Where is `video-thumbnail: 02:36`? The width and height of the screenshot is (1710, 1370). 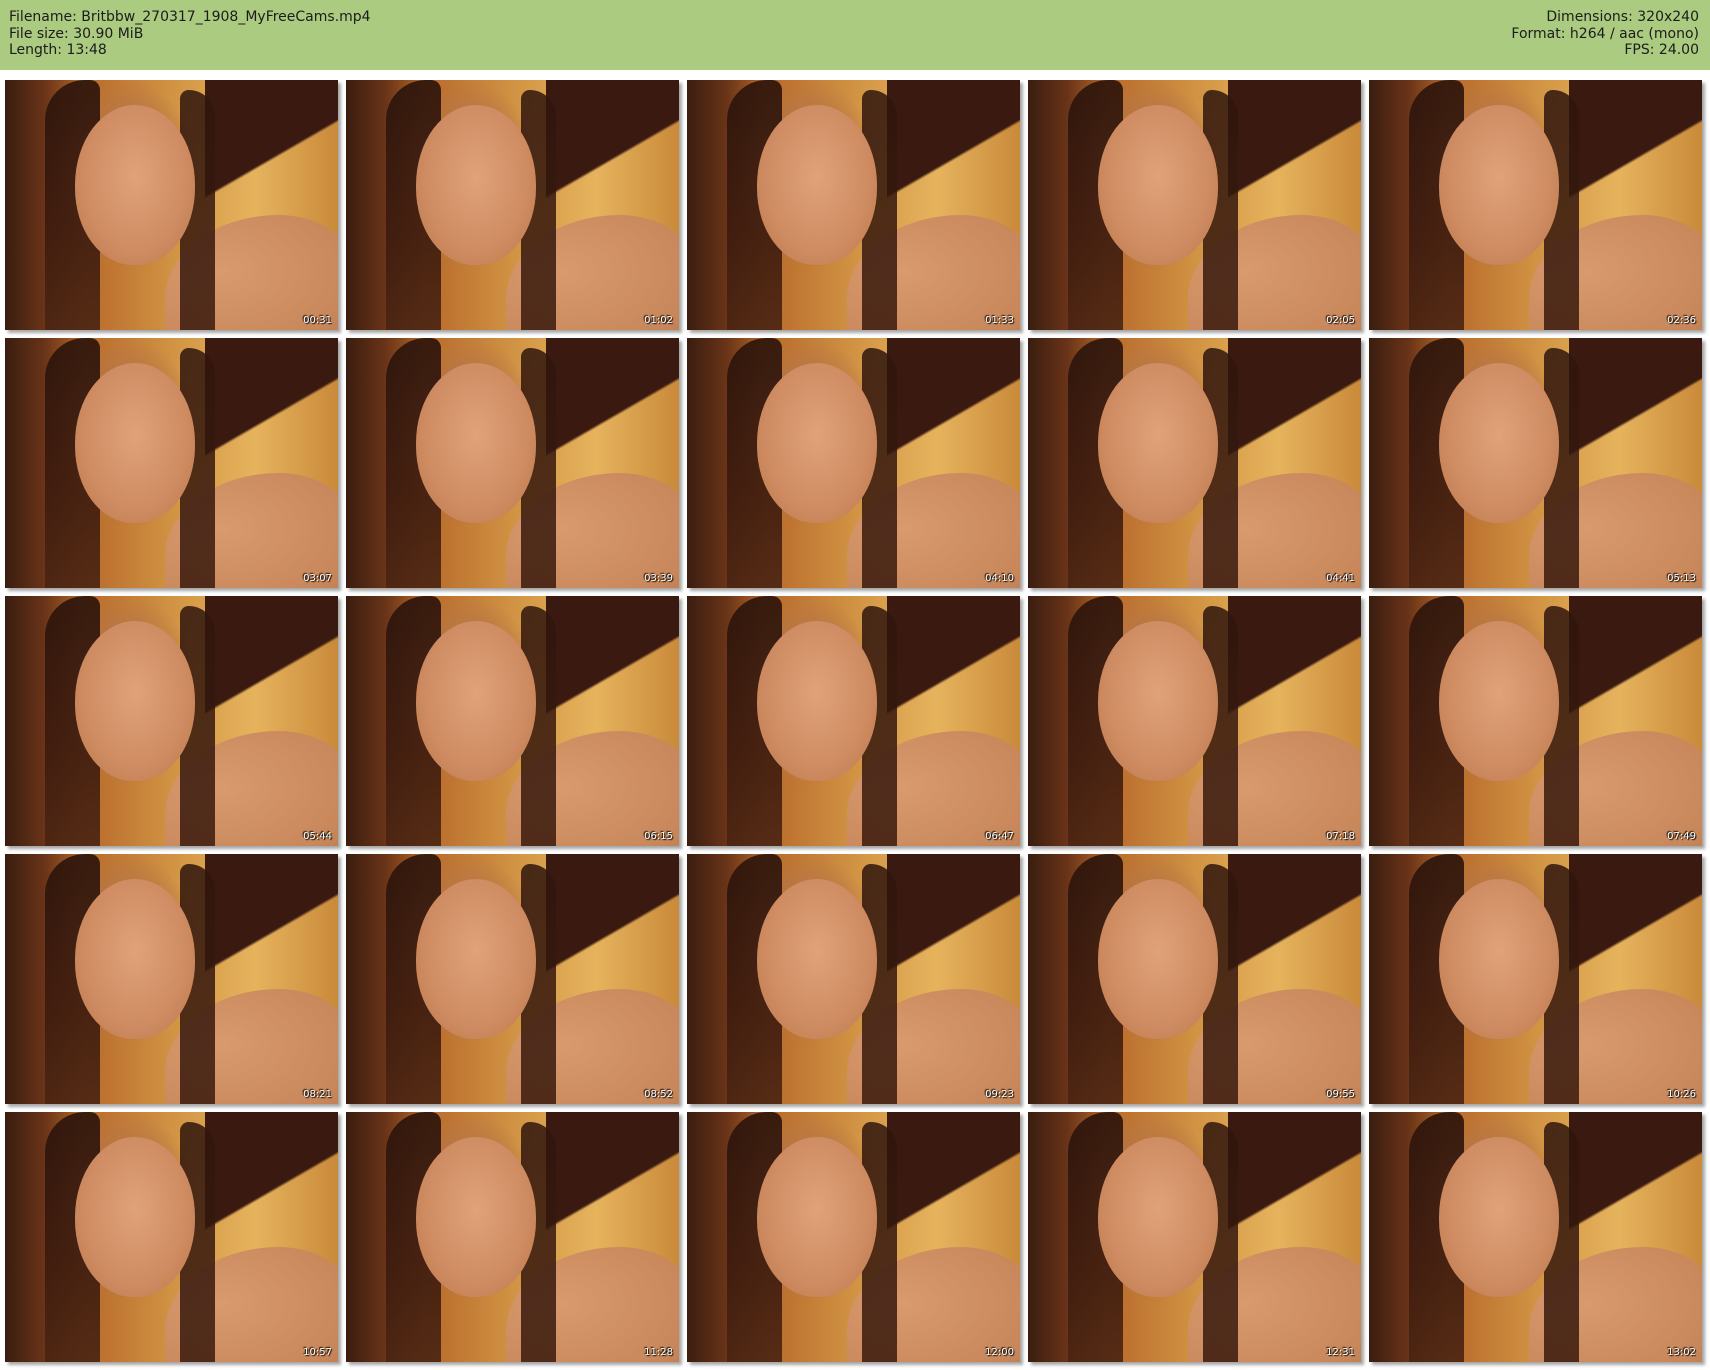
video-thumbnail: 02:36 is located at coordinates (1535, 205).